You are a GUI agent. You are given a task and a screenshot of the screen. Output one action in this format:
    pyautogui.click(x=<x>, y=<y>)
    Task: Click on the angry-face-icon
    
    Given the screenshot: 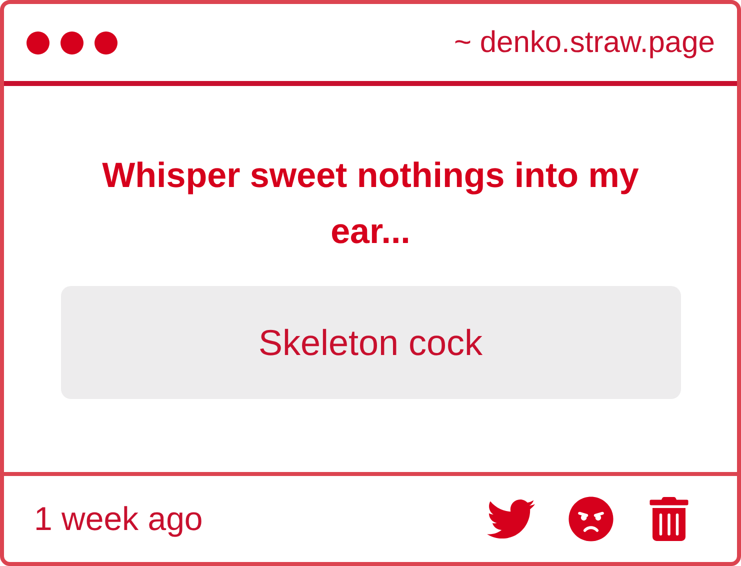 What is the action you would take?
    pyautogui.click(x=591, y=519)
    